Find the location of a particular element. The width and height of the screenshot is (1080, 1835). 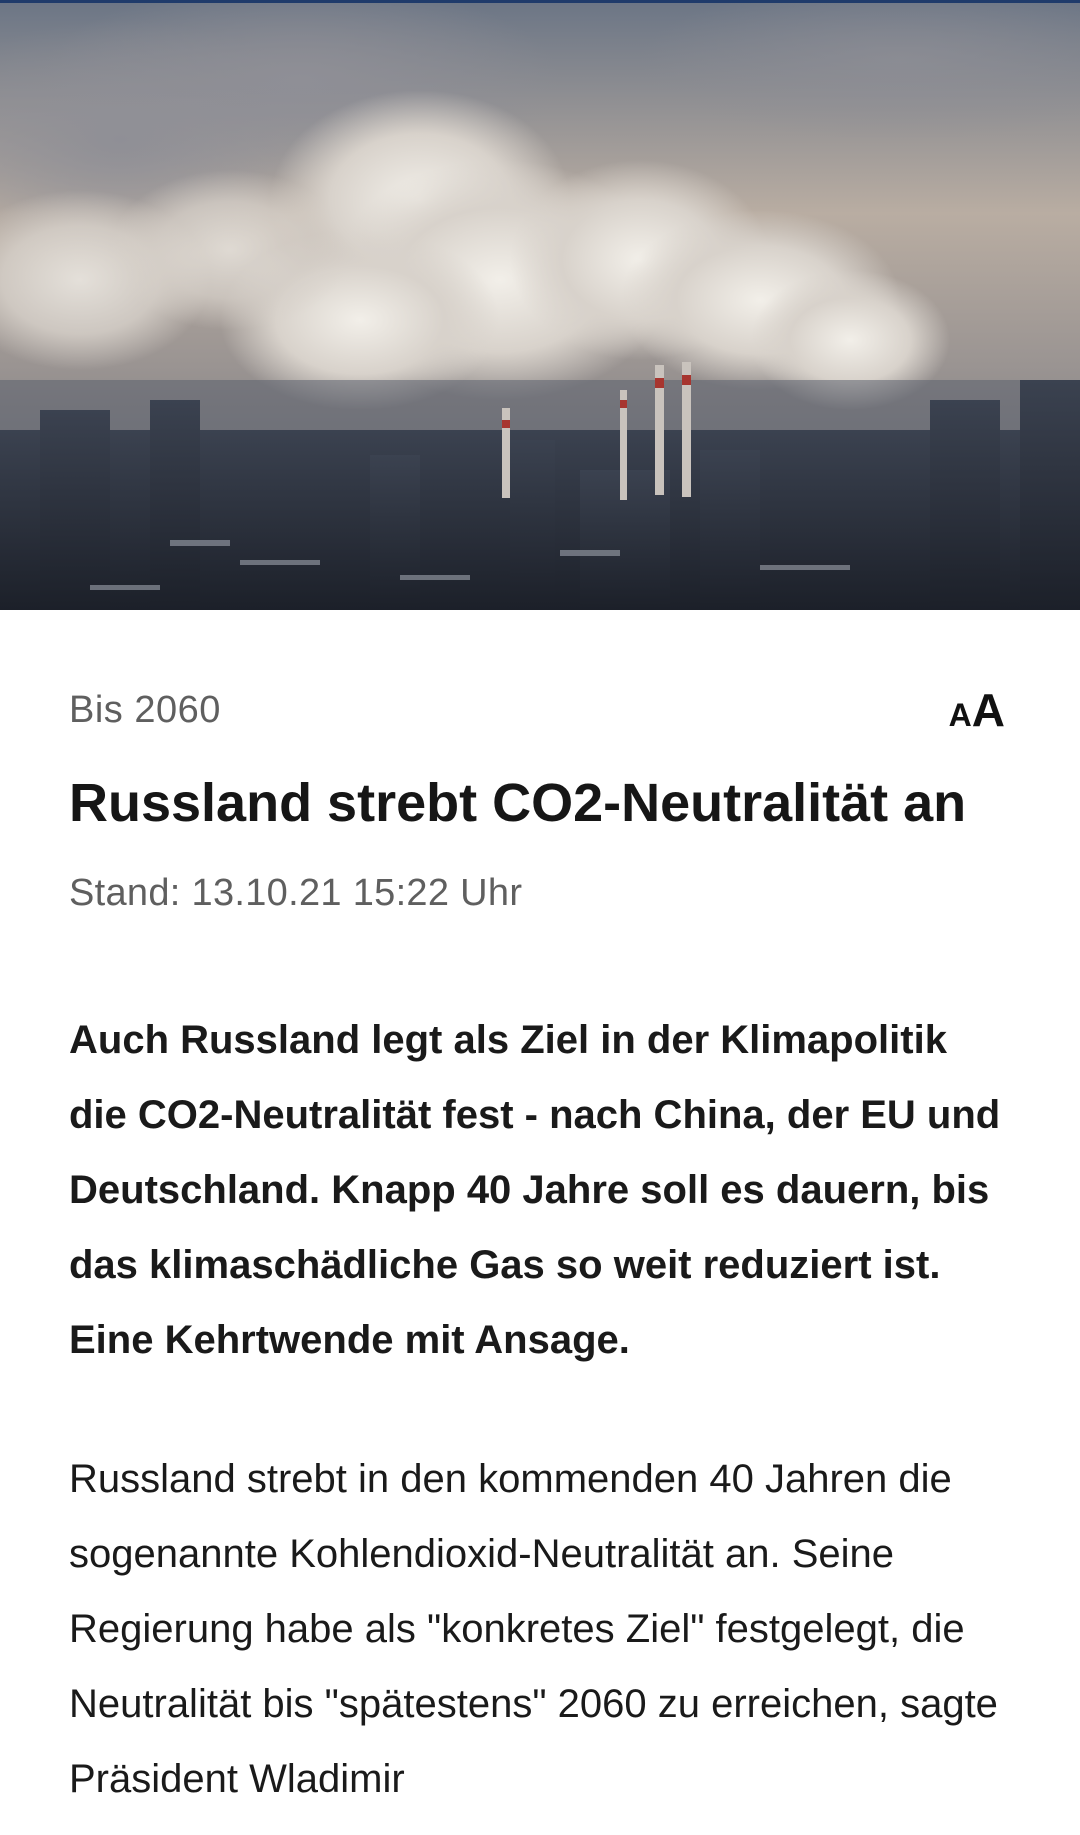

font-size-button: A A is located at coordinates (980, 710).